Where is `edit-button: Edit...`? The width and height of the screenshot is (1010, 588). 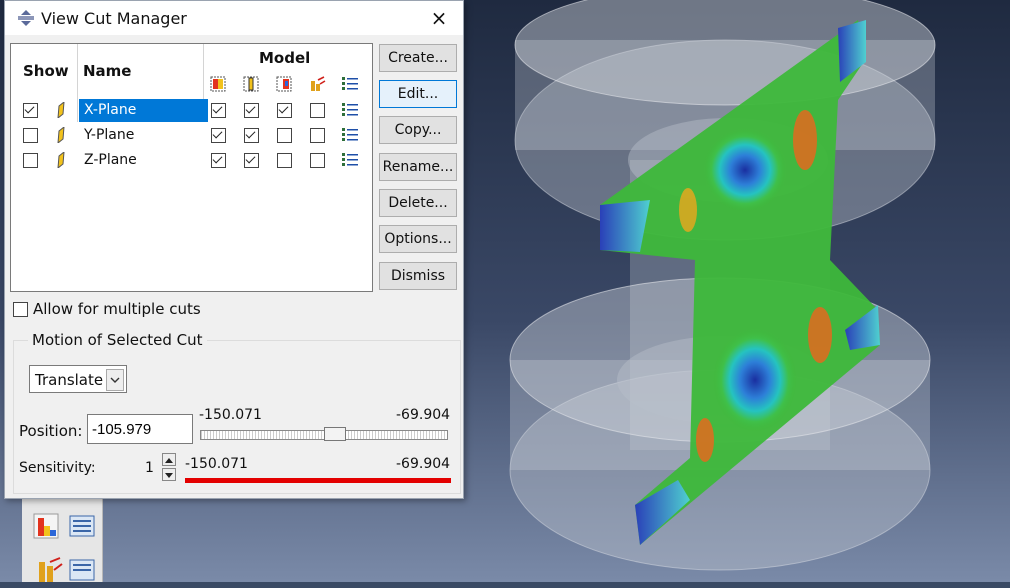 edit-button: Edit... is located at coordinates (418, 94).